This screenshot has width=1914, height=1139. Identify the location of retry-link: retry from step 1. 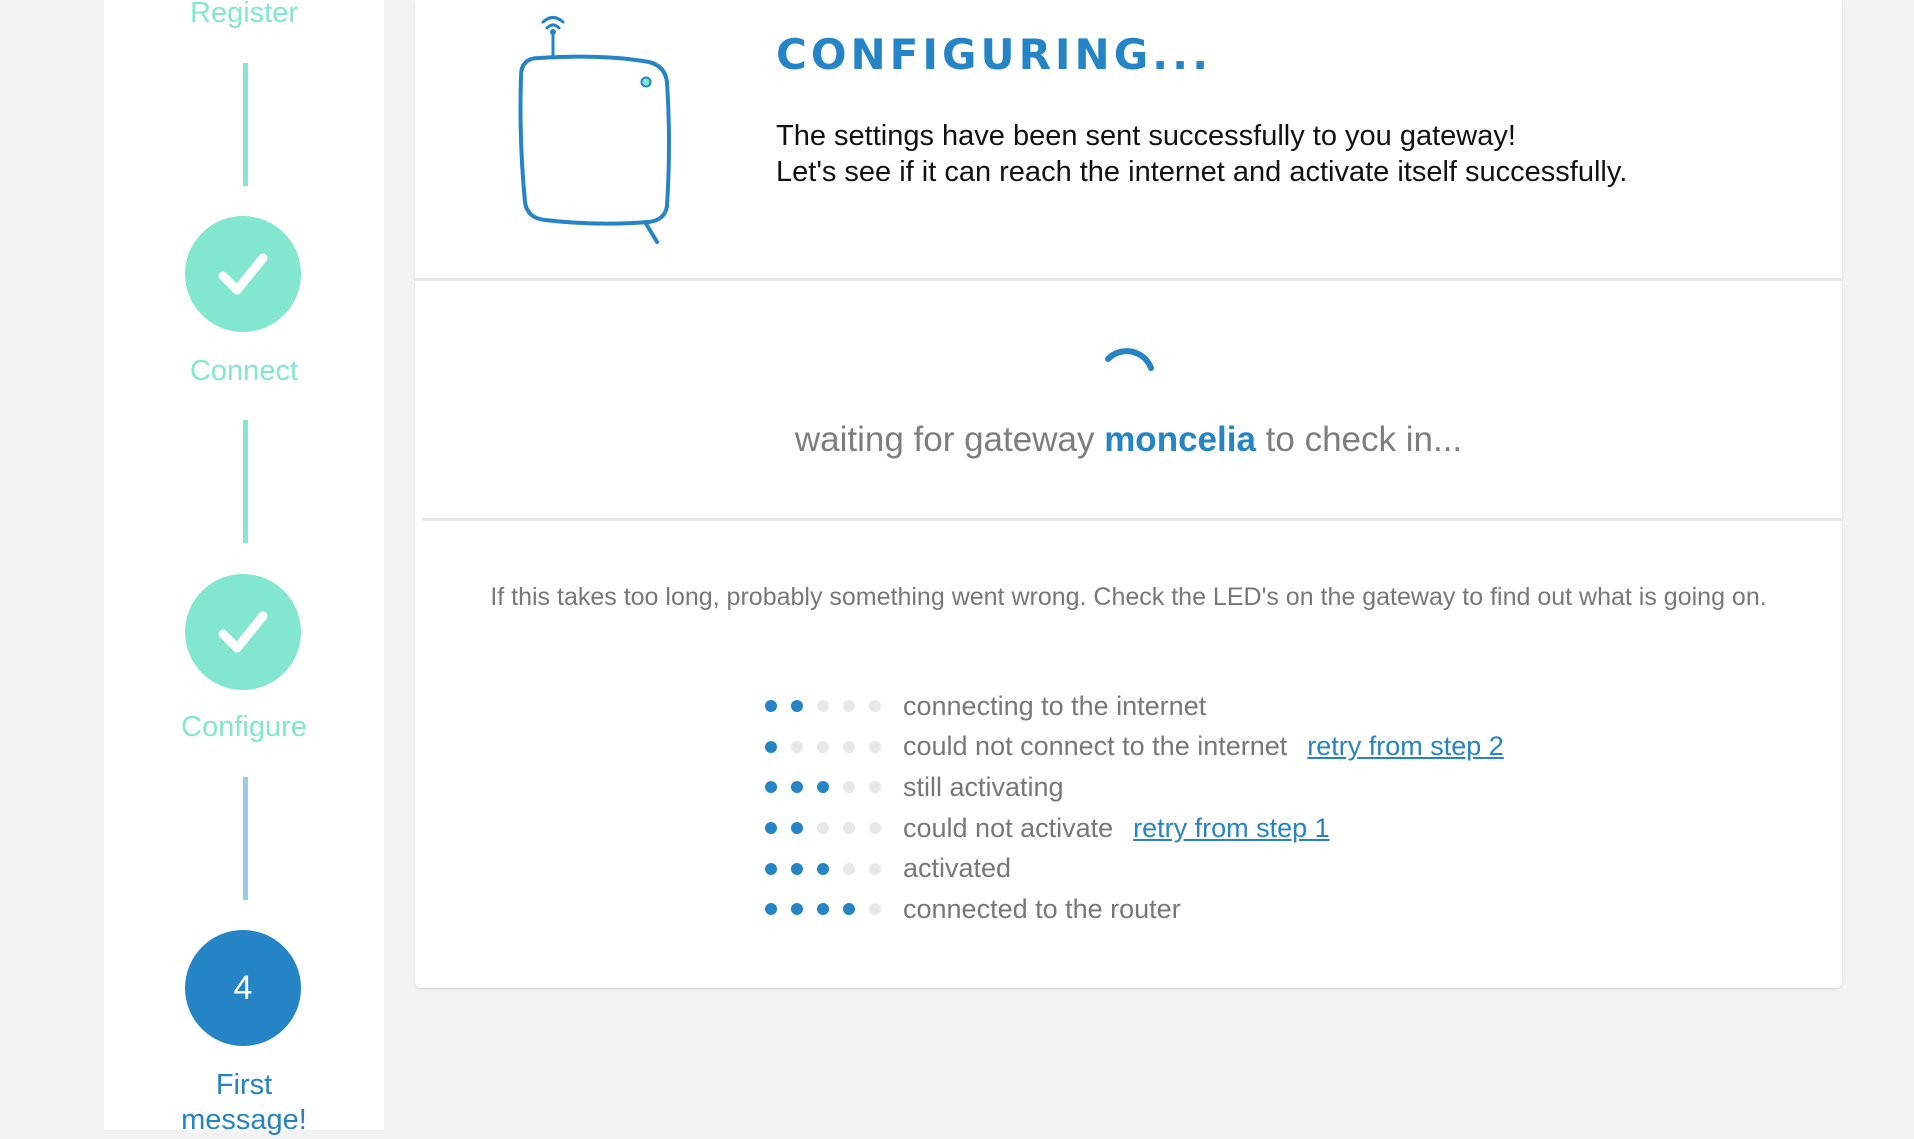
(1231, 828).